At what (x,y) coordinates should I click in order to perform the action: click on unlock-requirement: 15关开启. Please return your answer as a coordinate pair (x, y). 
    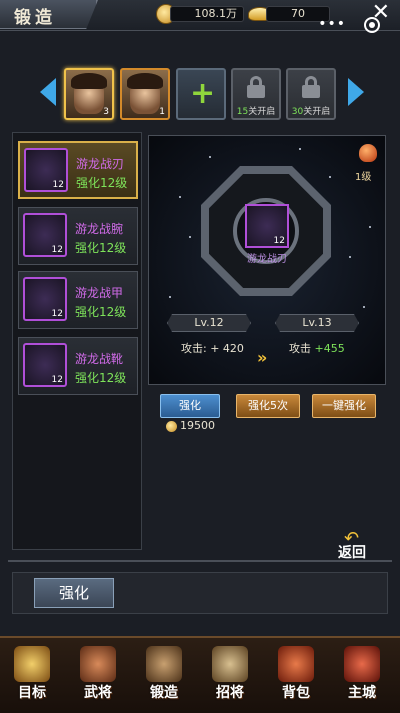
    Looking at the image, I should click on (256, 110).